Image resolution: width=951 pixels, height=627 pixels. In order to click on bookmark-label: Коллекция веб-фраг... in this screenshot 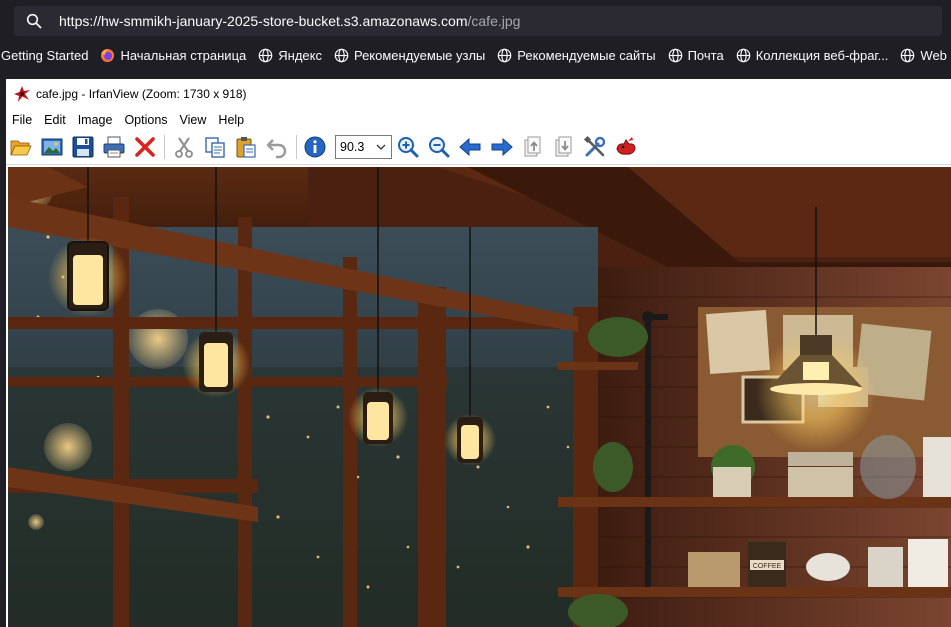, I will do `click(822, 55)`.